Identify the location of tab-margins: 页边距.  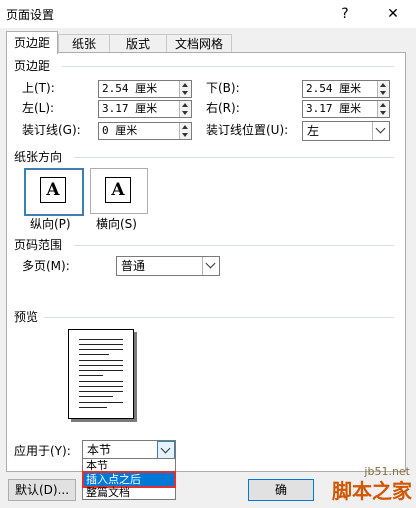
(32, 42).